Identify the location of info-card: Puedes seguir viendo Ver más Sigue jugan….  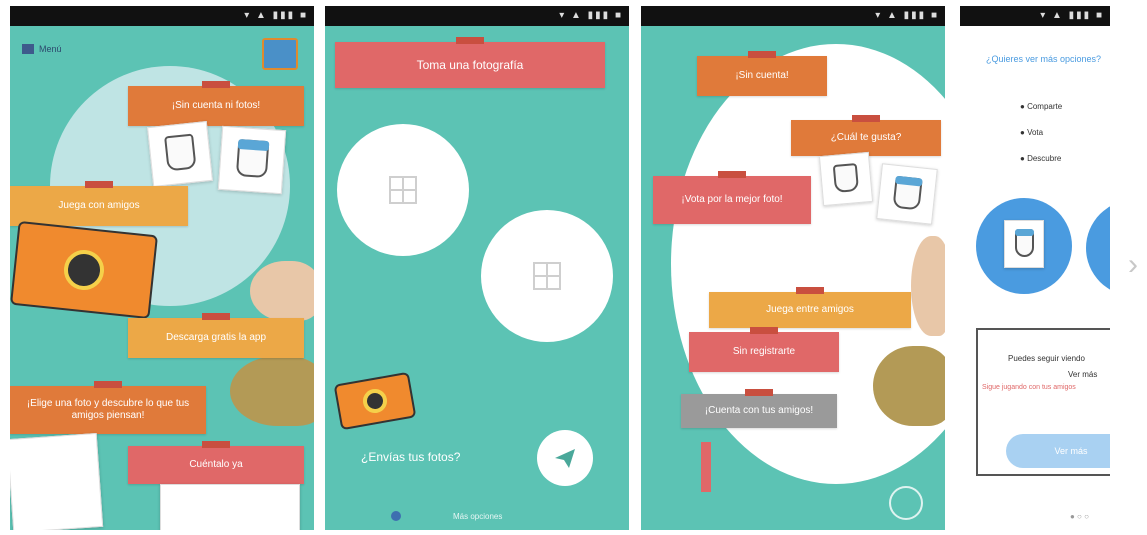
(1043, 402).